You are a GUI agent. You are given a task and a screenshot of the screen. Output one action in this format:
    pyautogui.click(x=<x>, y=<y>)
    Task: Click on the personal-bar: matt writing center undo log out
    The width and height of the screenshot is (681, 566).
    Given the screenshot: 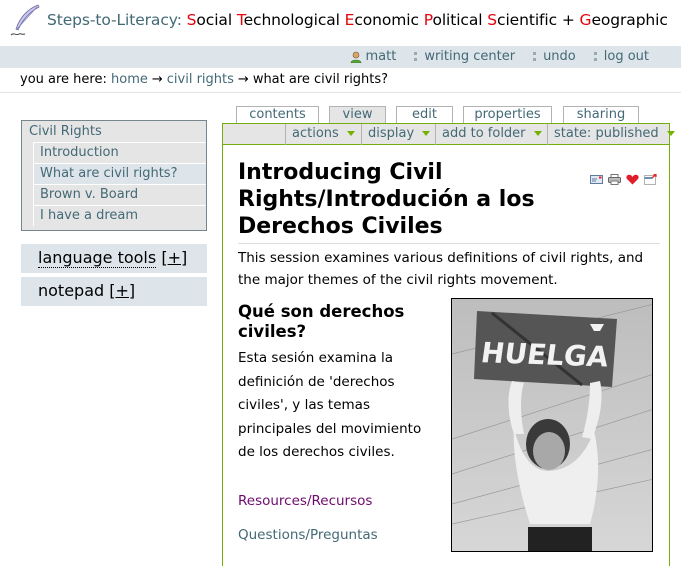 What is the action you would take?
    pyautogui.click(x=340, y=57)
    